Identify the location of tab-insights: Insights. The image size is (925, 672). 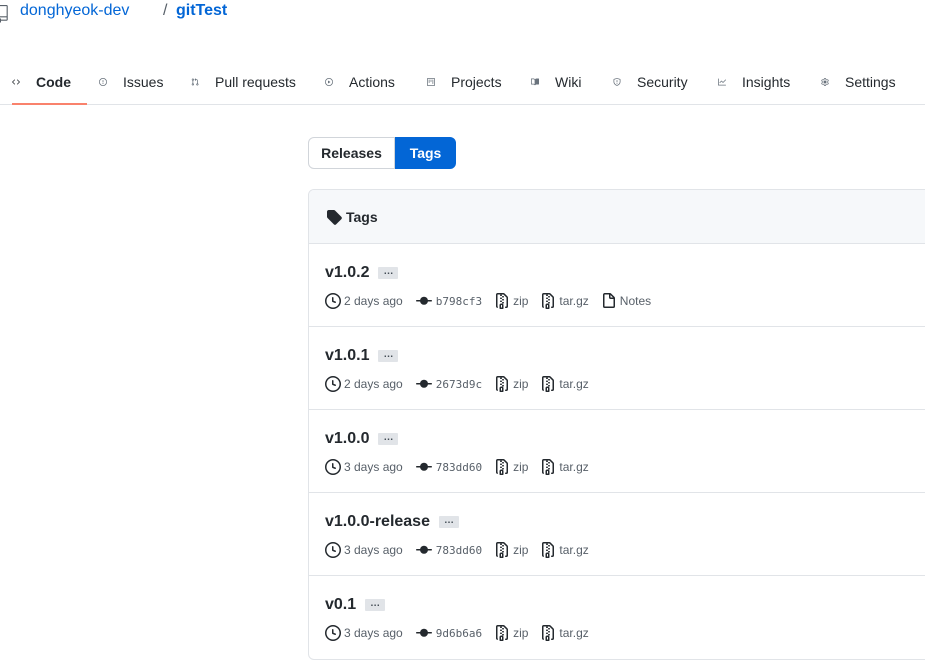
(754, 82).